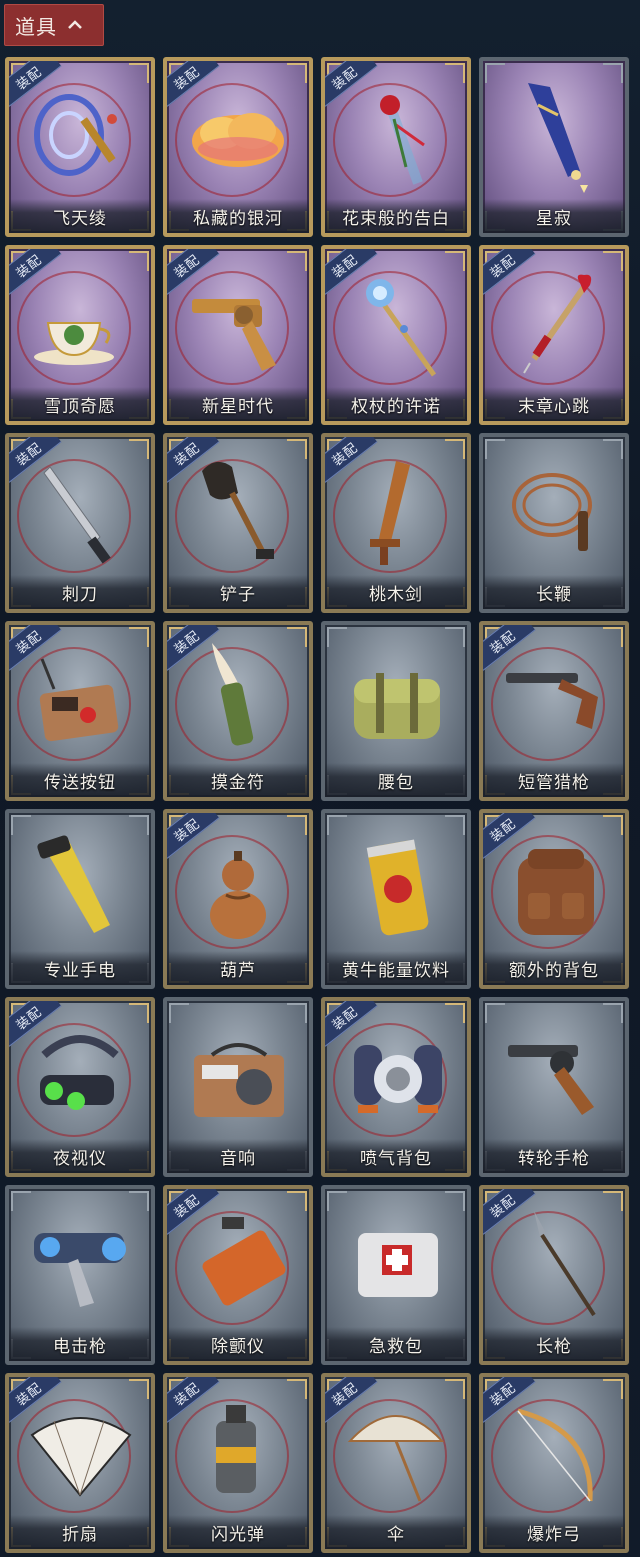 The image size is (640, 1557). Describe the element at coordinates (77, 515) in the screenshot. I see `bayonet-icon` at that location.